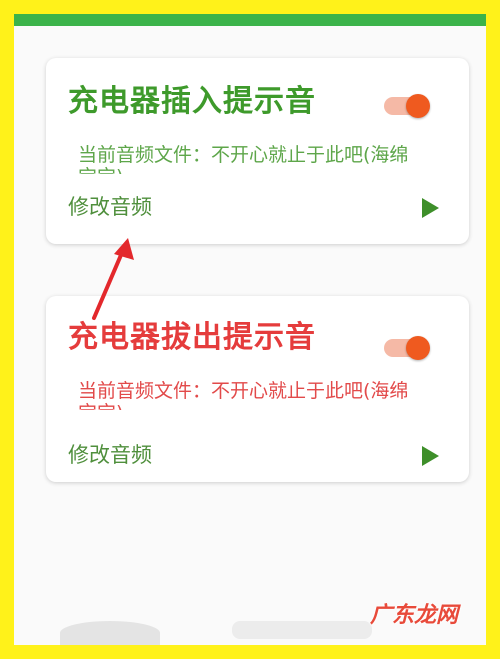  What do you see at coordinates (113, 279) in the screenshot?
I see `annotation-arrow-icon` at bounding box center [113, 279].